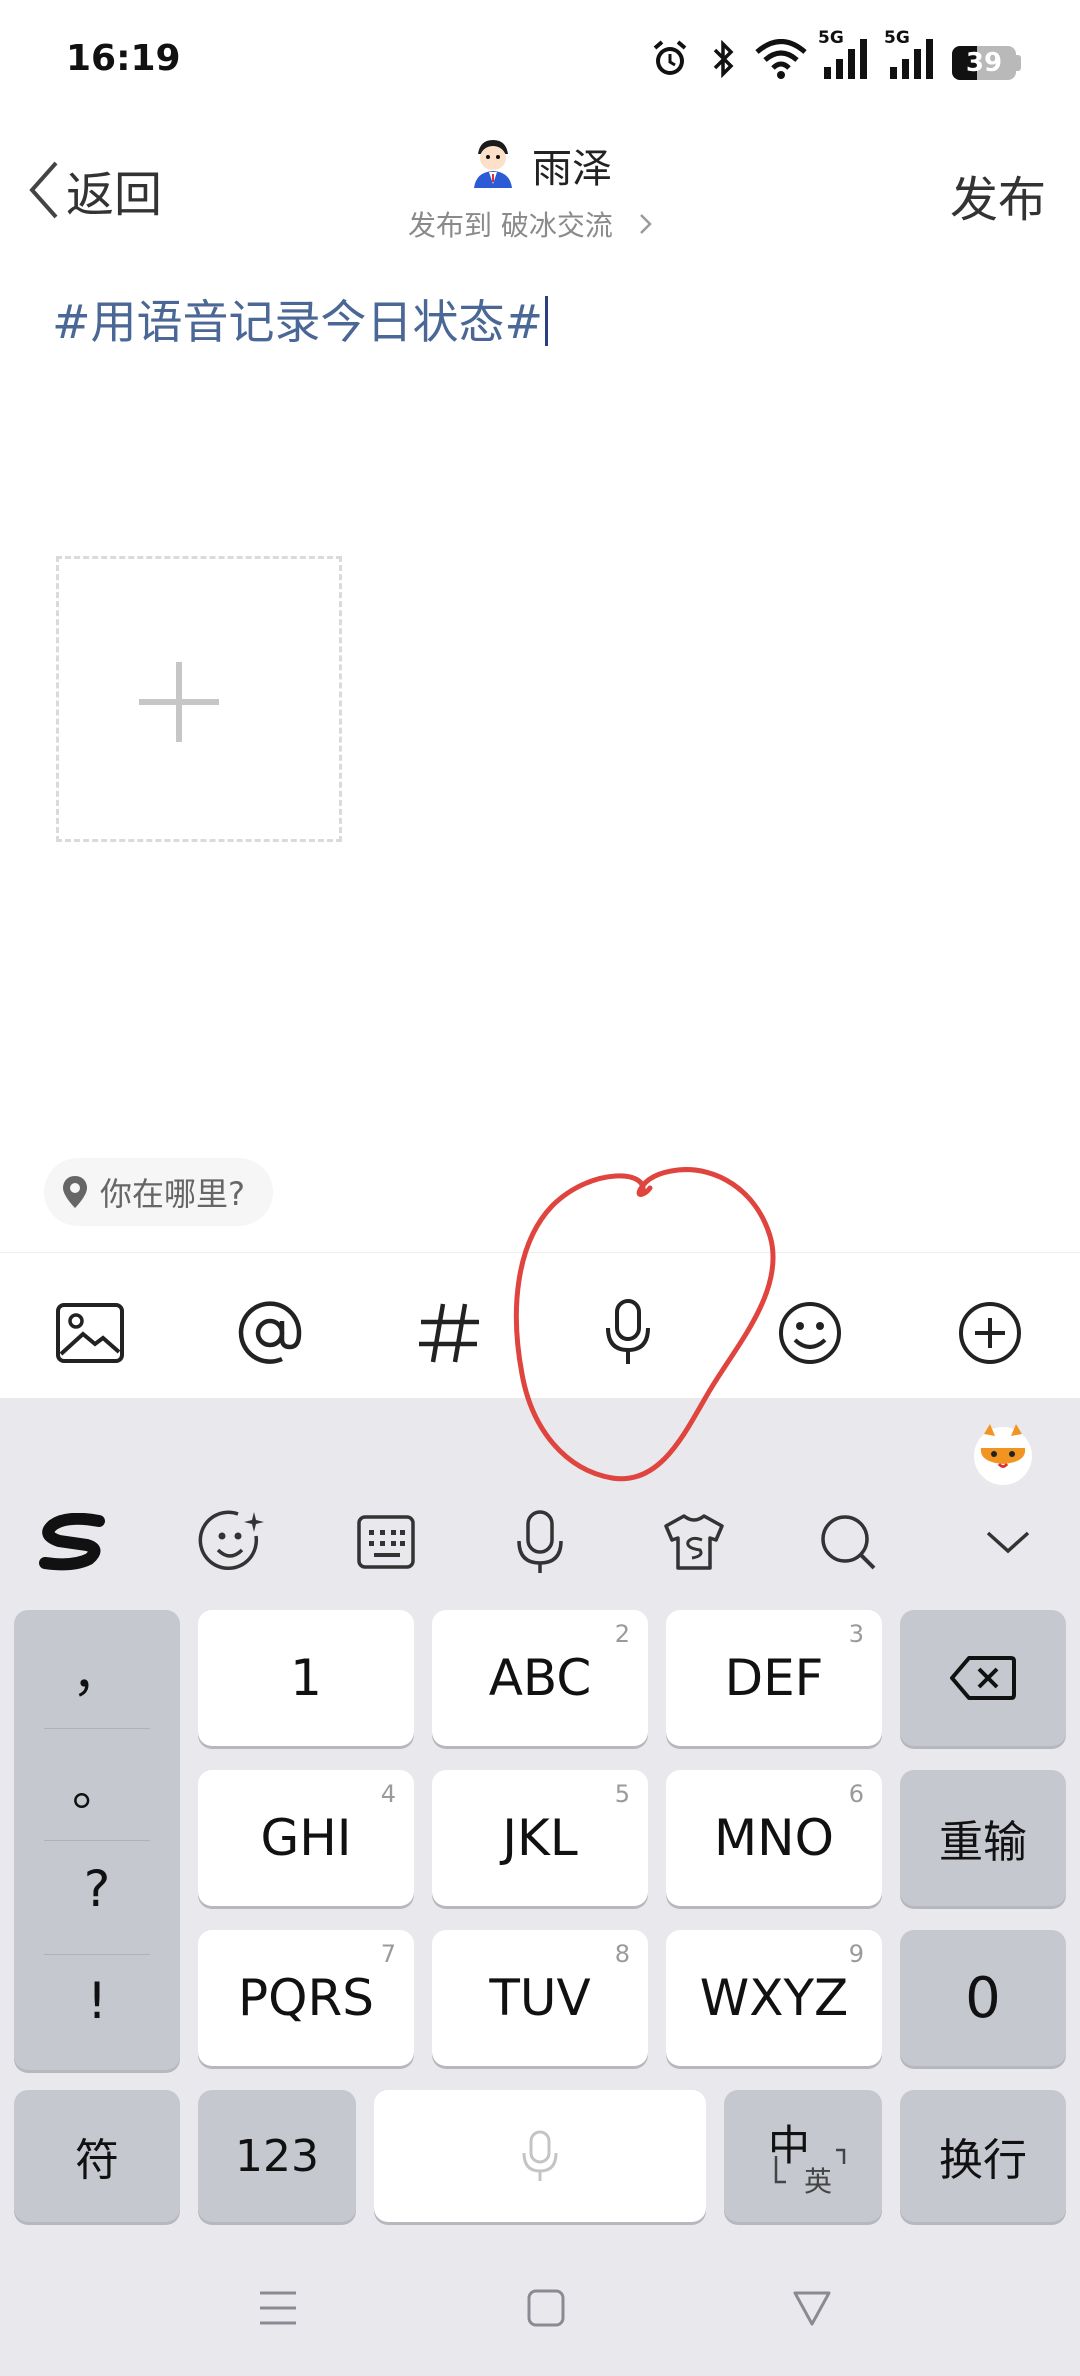  I want to click on back-button: 返回, so click(93, 190).